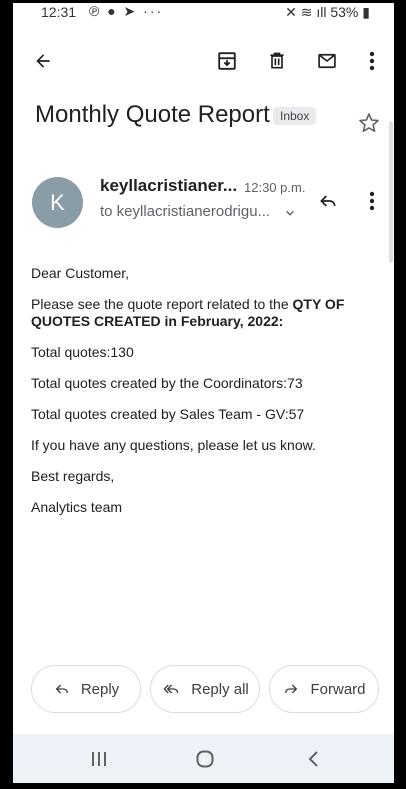  Describe the element at coordinates (80, 273) in the screenshot. I see `body-greeting: Dear Customer,` at that location.